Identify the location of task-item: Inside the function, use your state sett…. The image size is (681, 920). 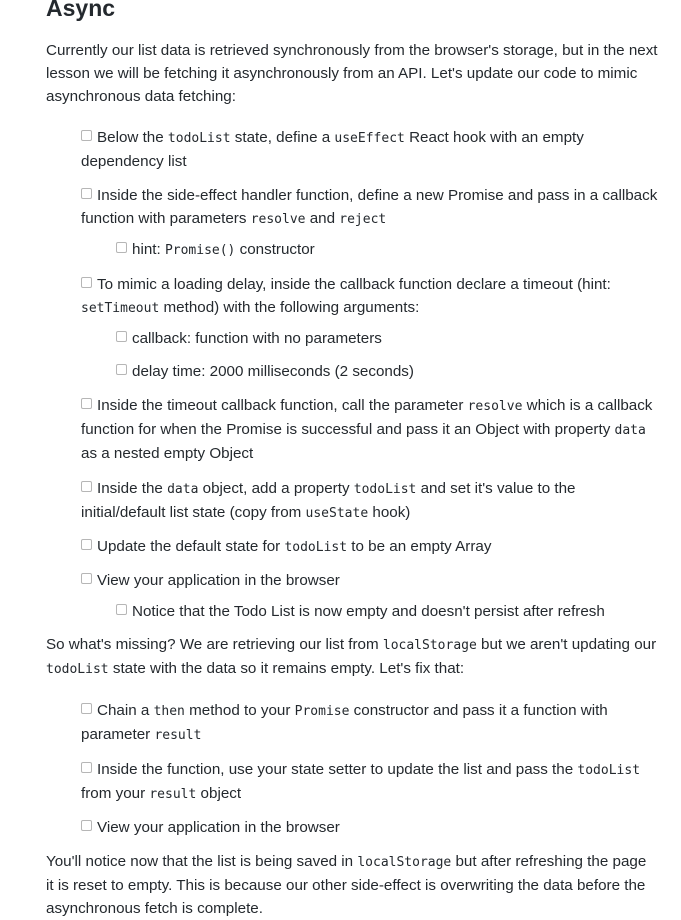
(361, 781).